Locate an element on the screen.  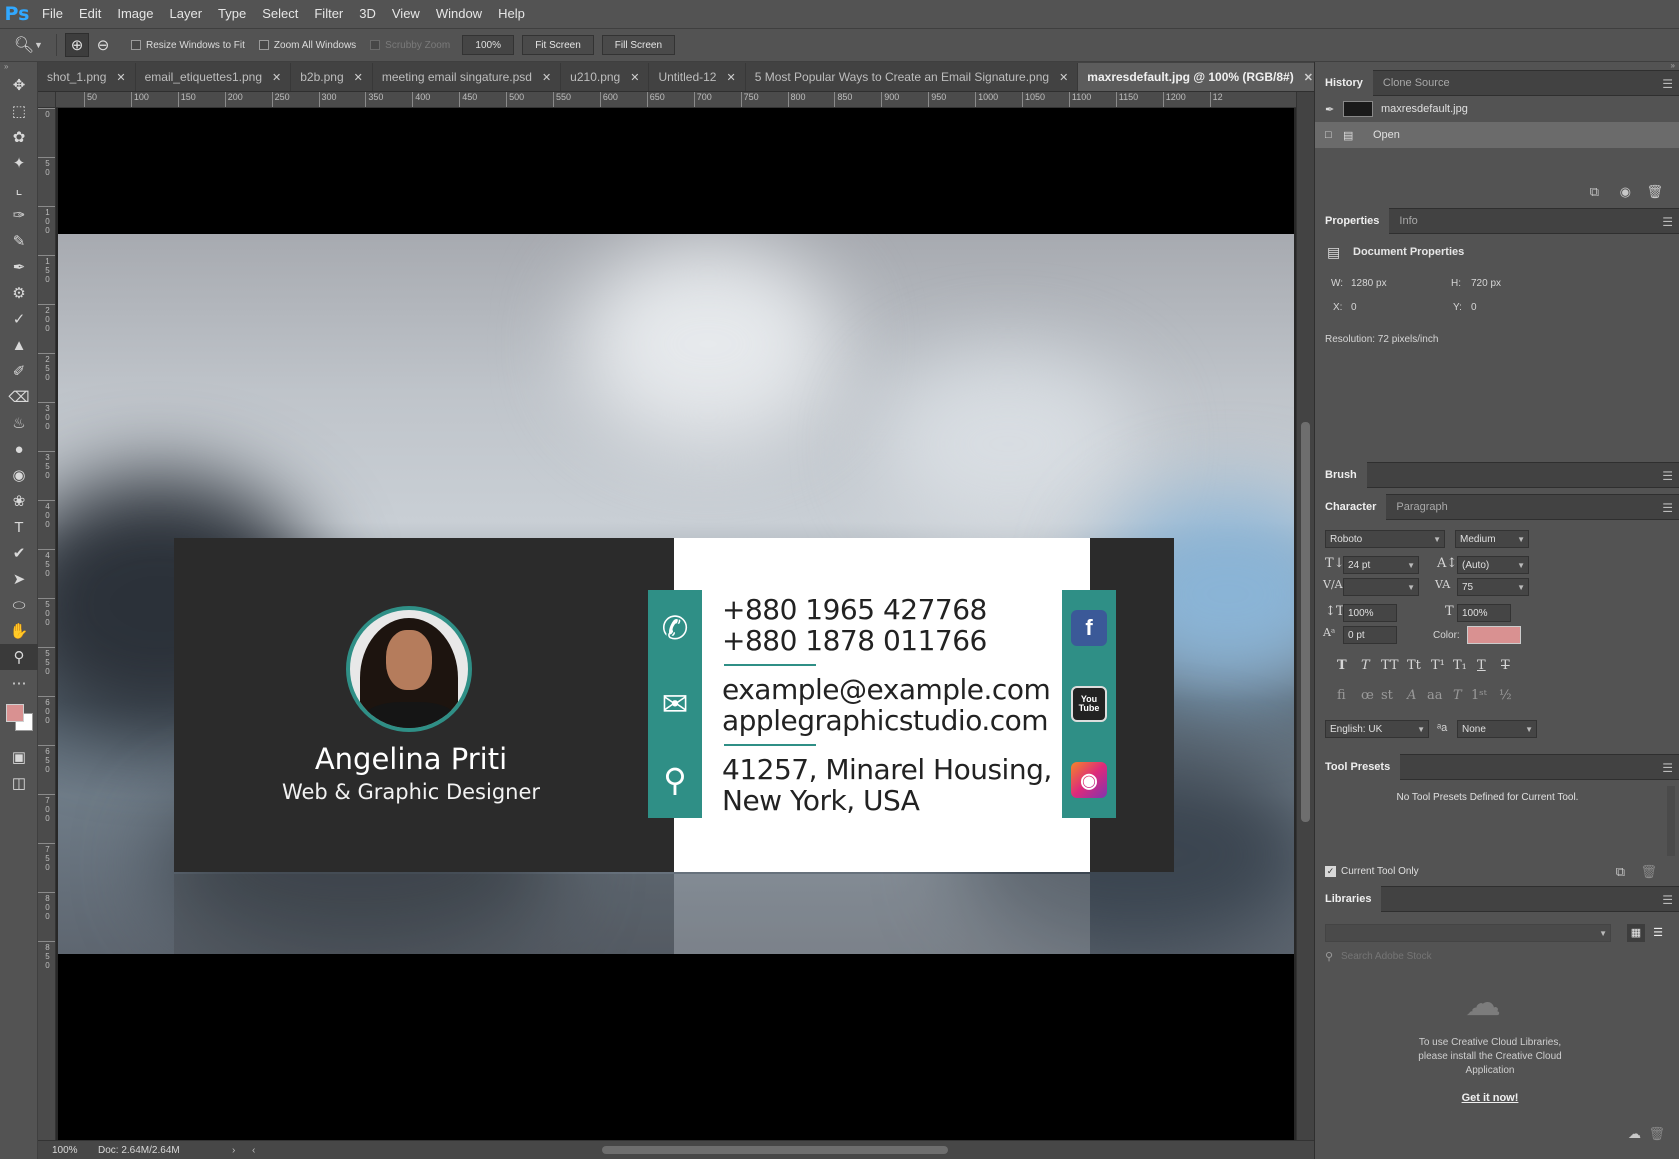
font-style-select: Medium ▼ is located at coordinates (1492, 539).